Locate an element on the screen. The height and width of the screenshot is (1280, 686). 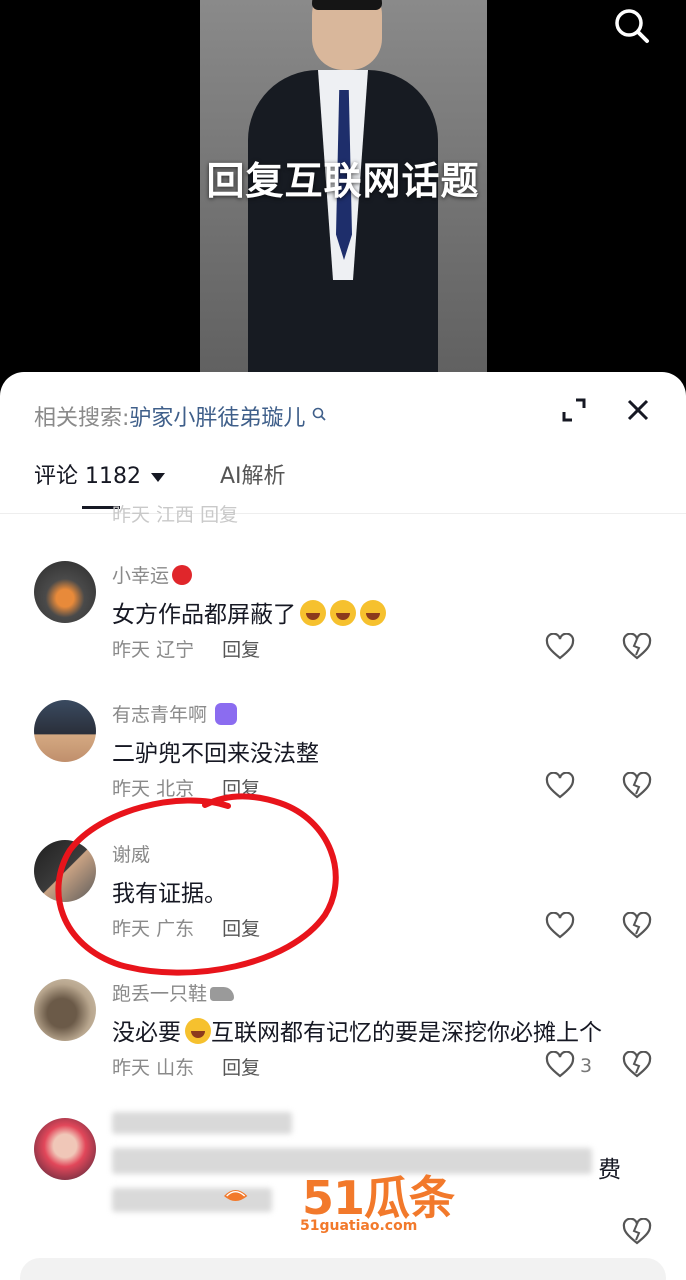
apple-emoji-icon is located at coordinates (182, 575).